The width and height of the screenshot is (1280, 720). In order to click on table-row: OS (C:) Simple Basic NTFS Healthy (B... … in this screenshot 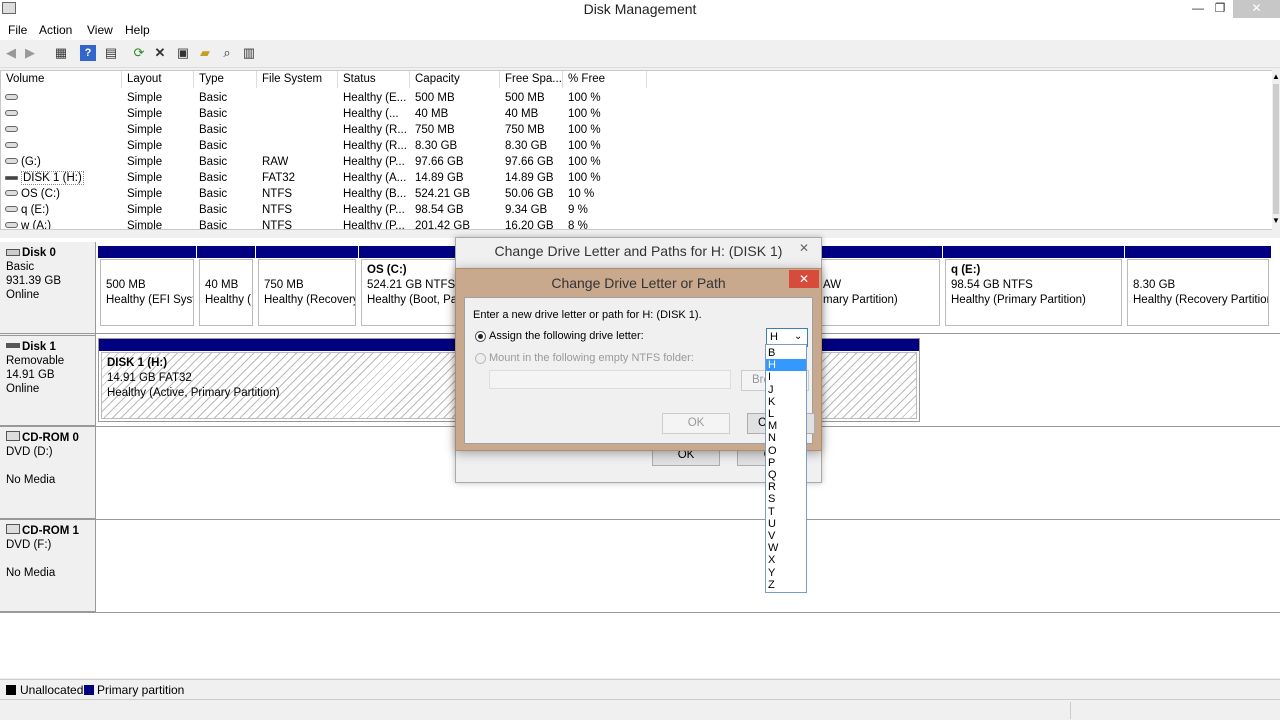, I will do `click(632, 194)`.